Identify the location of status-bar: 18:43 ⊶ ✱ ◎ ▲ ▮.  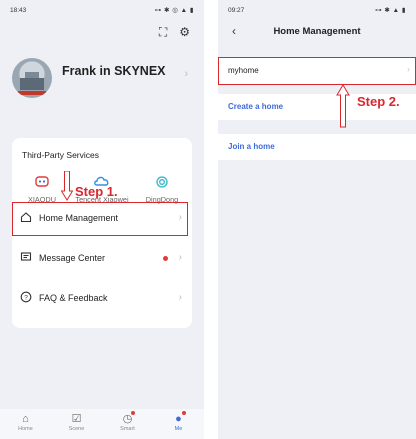
(102, 10).